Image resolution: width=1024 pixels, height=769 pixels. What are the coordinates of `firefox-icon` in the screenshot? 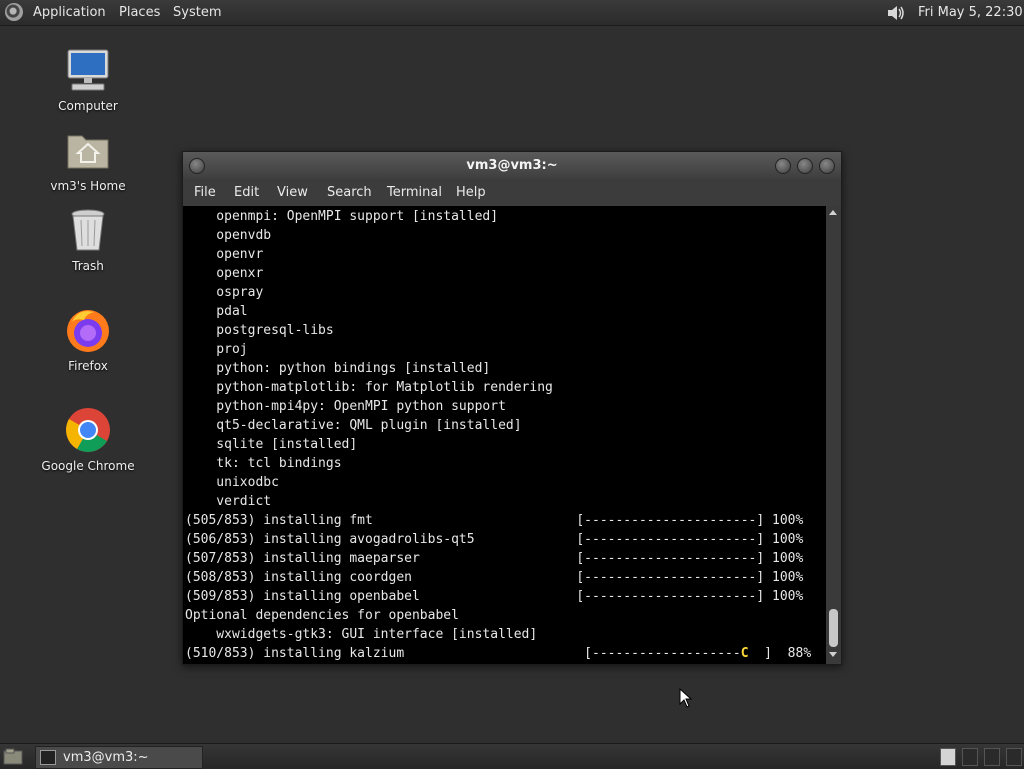 It's located at (88, 331).